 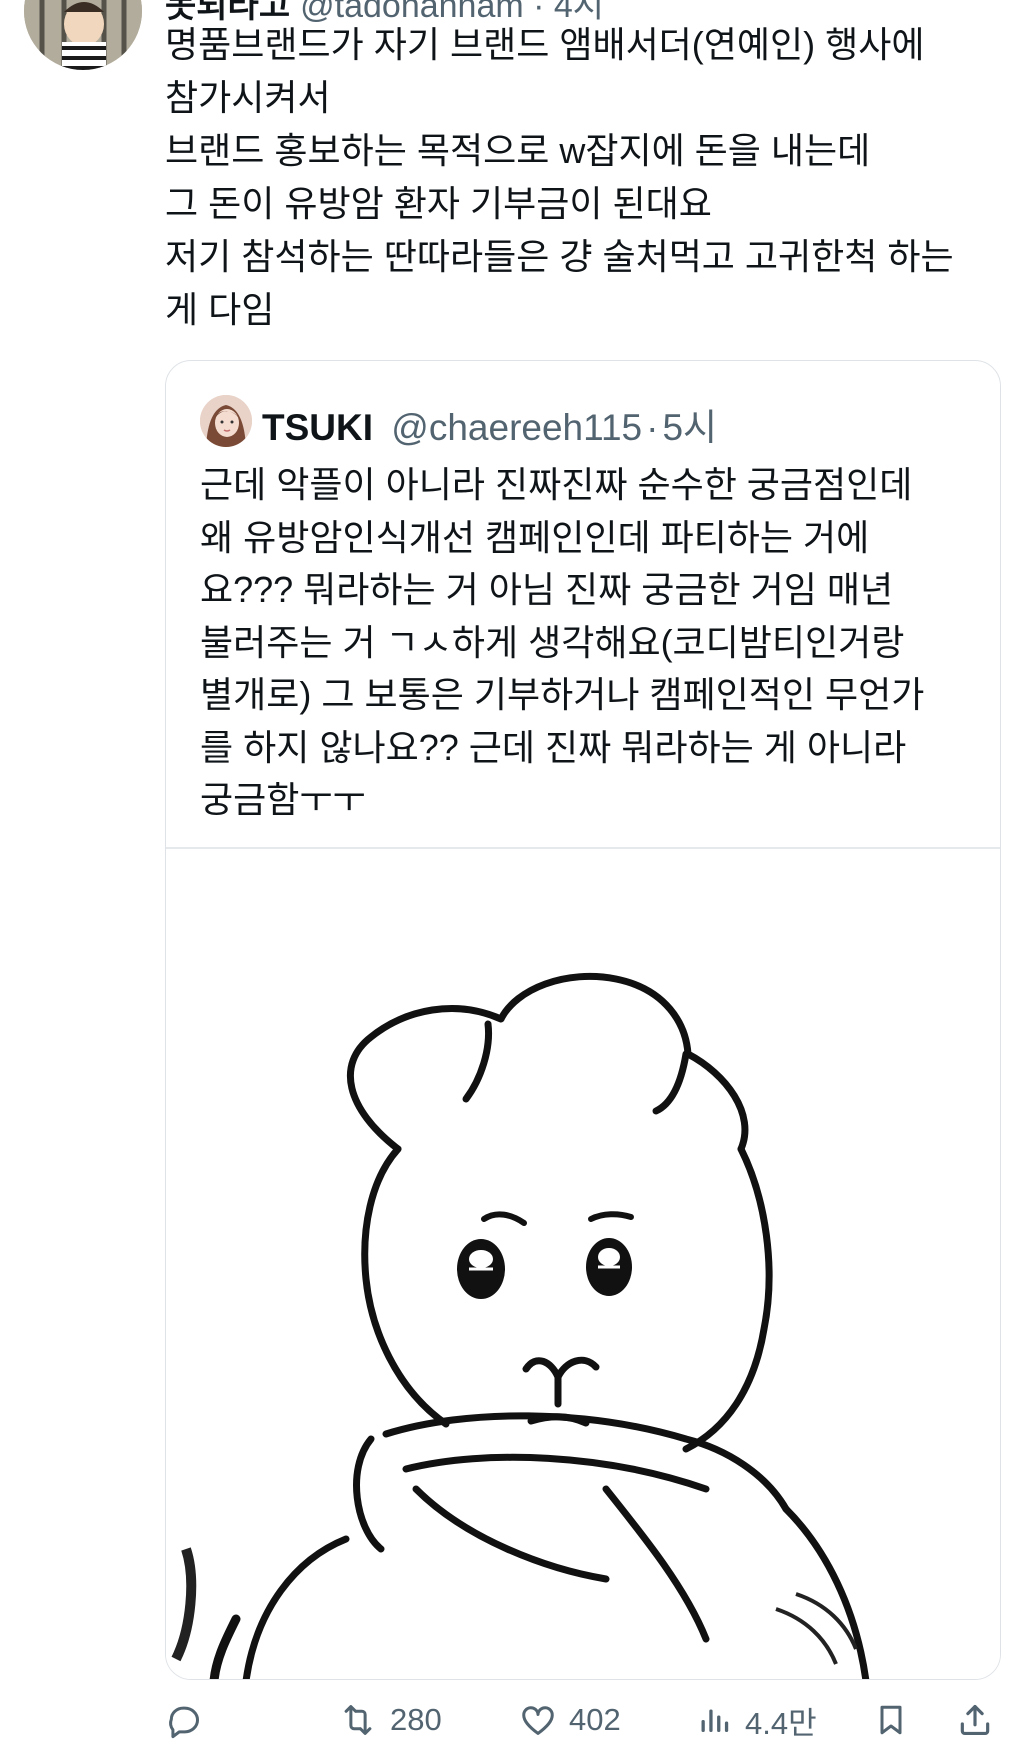 I want to click on reply-button, so click(x=184, y=1720).